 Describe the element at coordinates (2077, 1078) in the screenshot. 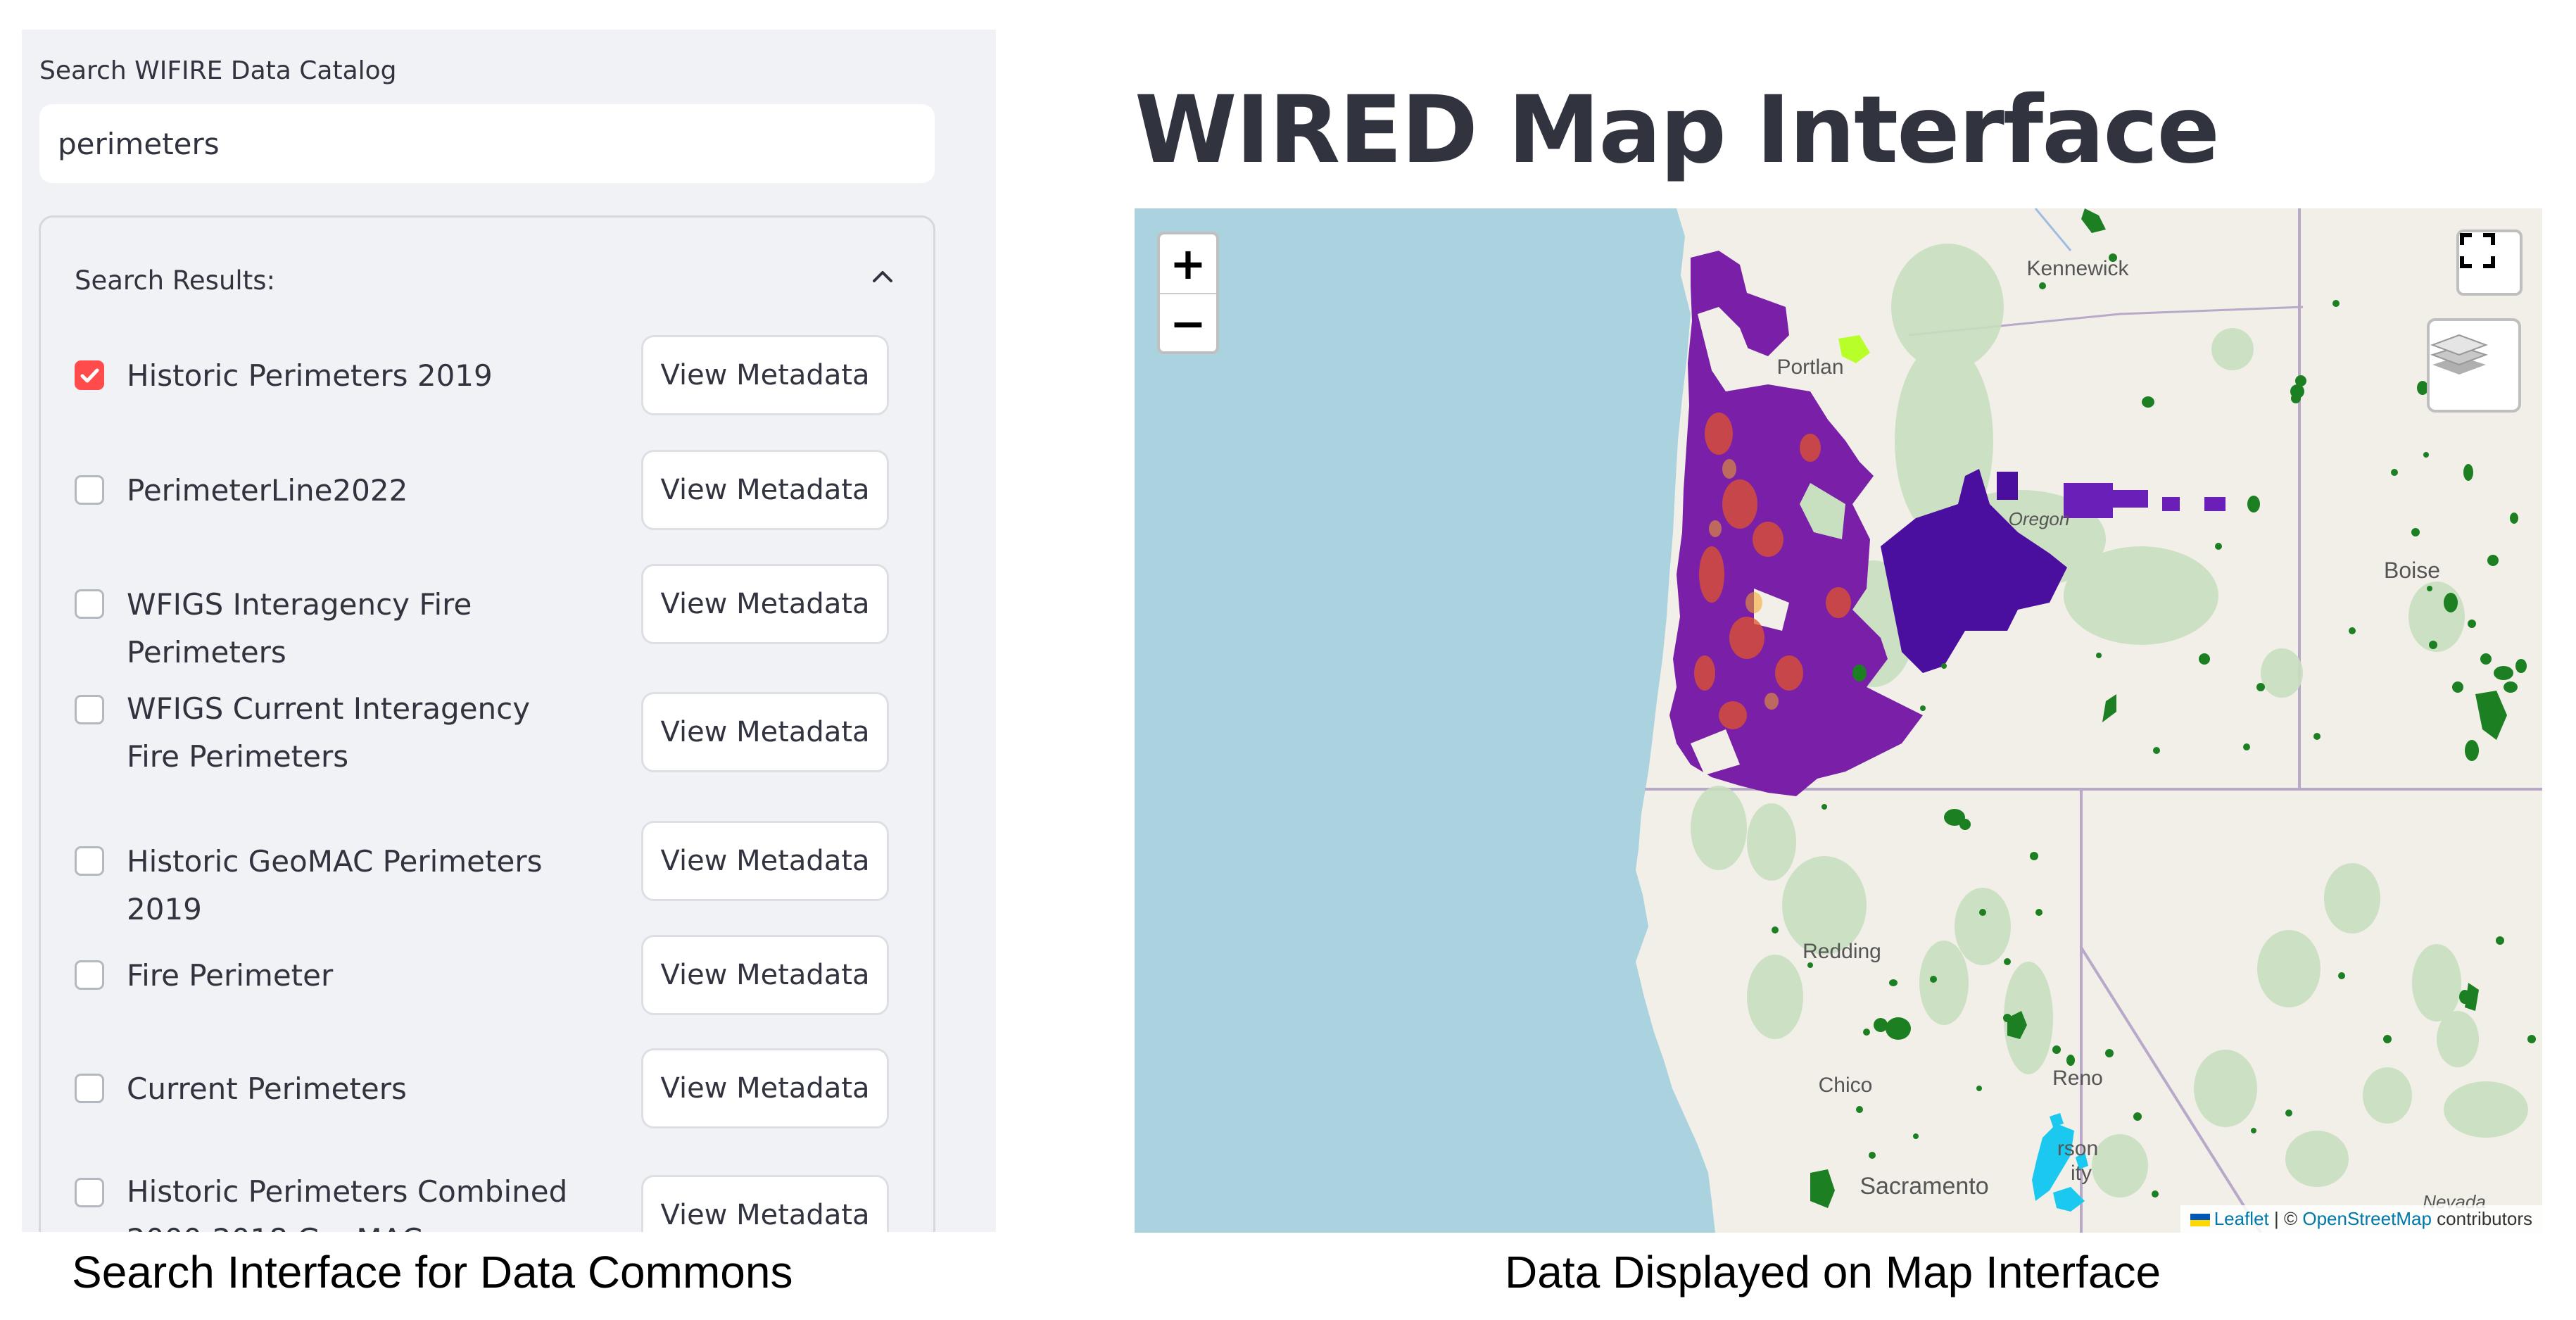

I see `city-label-reno: Reno` at that location.